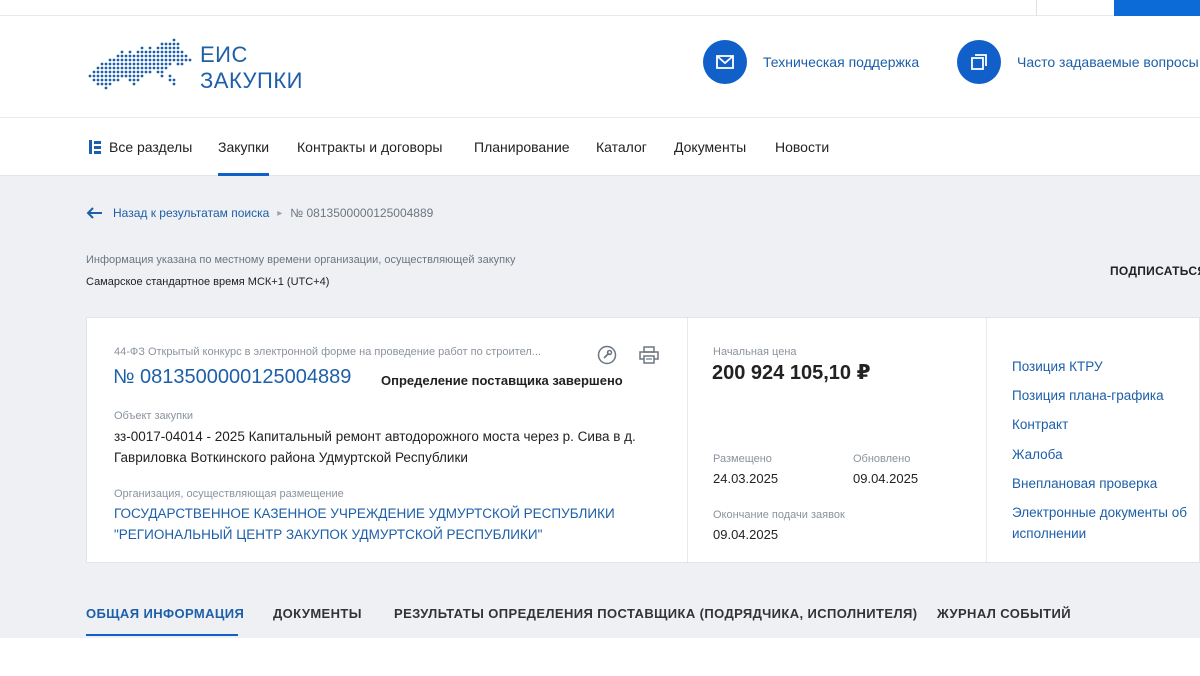  Describe the element at coordinates (317, 613) in the screenshot. I see `tab-documents: ДОКУМЕНТЫ` at that location.